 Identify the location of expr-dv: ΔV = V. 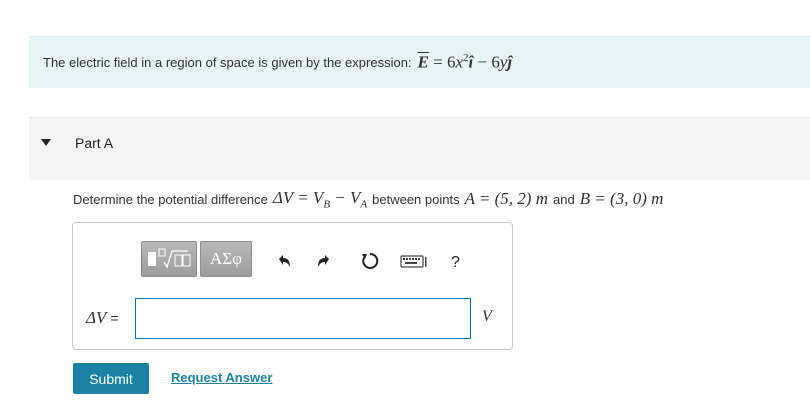
(298, 197).